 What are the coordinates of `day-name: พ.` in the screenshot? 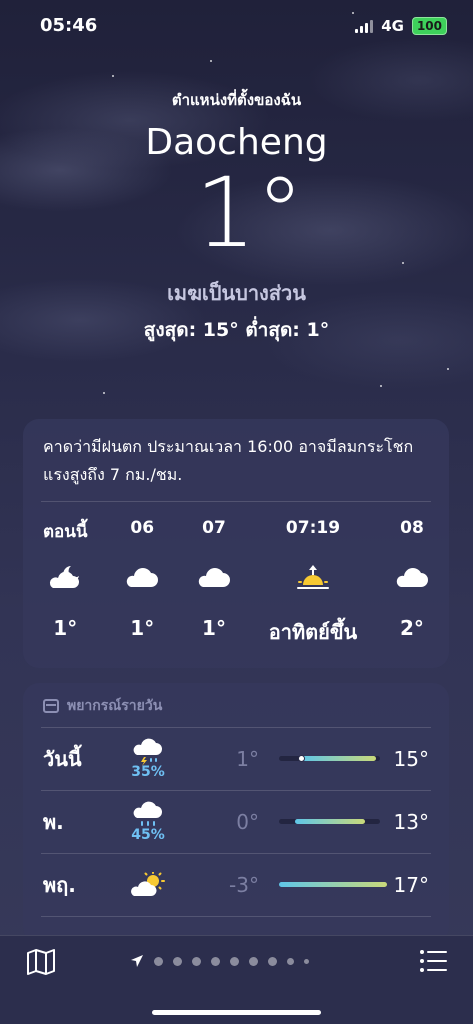 It's located at (53, 821).